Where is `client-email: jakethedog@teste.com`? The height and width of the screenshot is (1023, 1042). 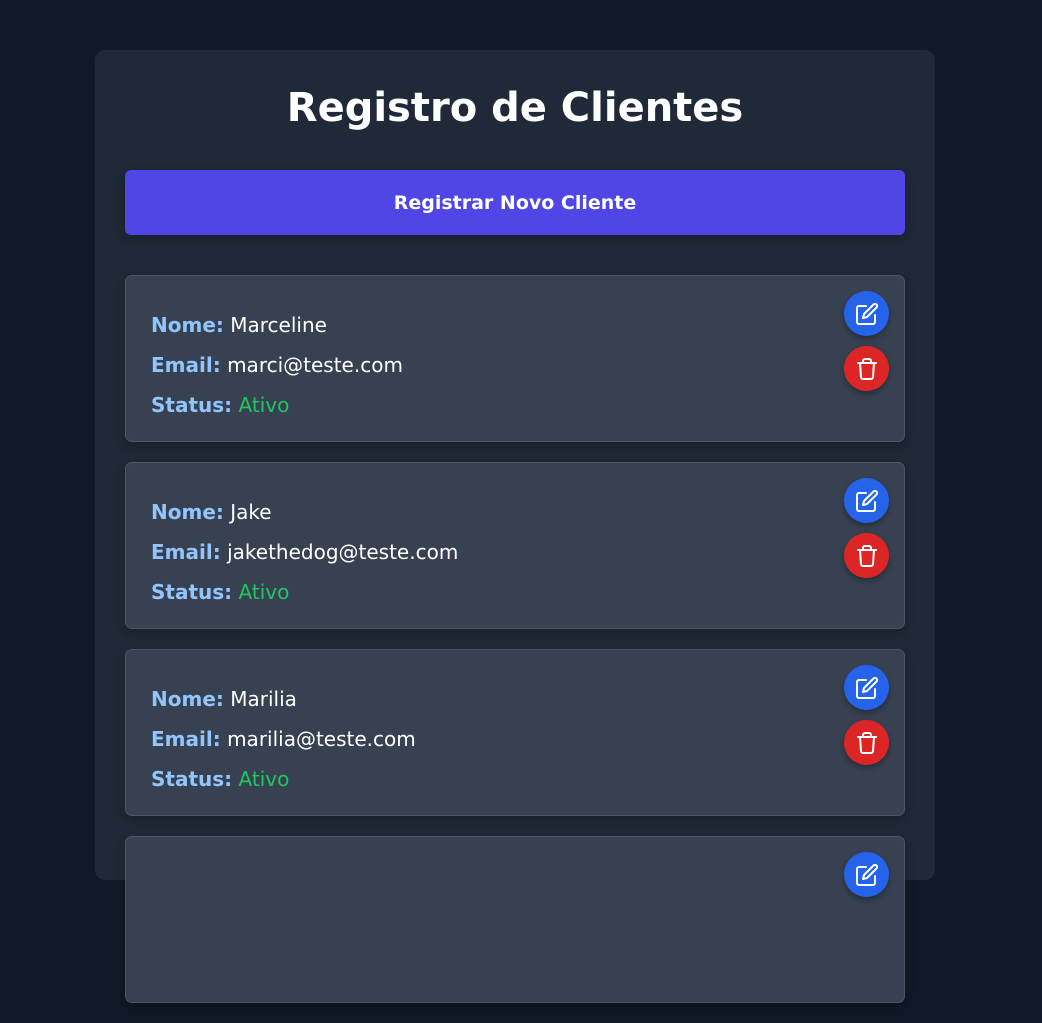 client-email: jakethedog@teste.com is located at coordinates (343, 552).